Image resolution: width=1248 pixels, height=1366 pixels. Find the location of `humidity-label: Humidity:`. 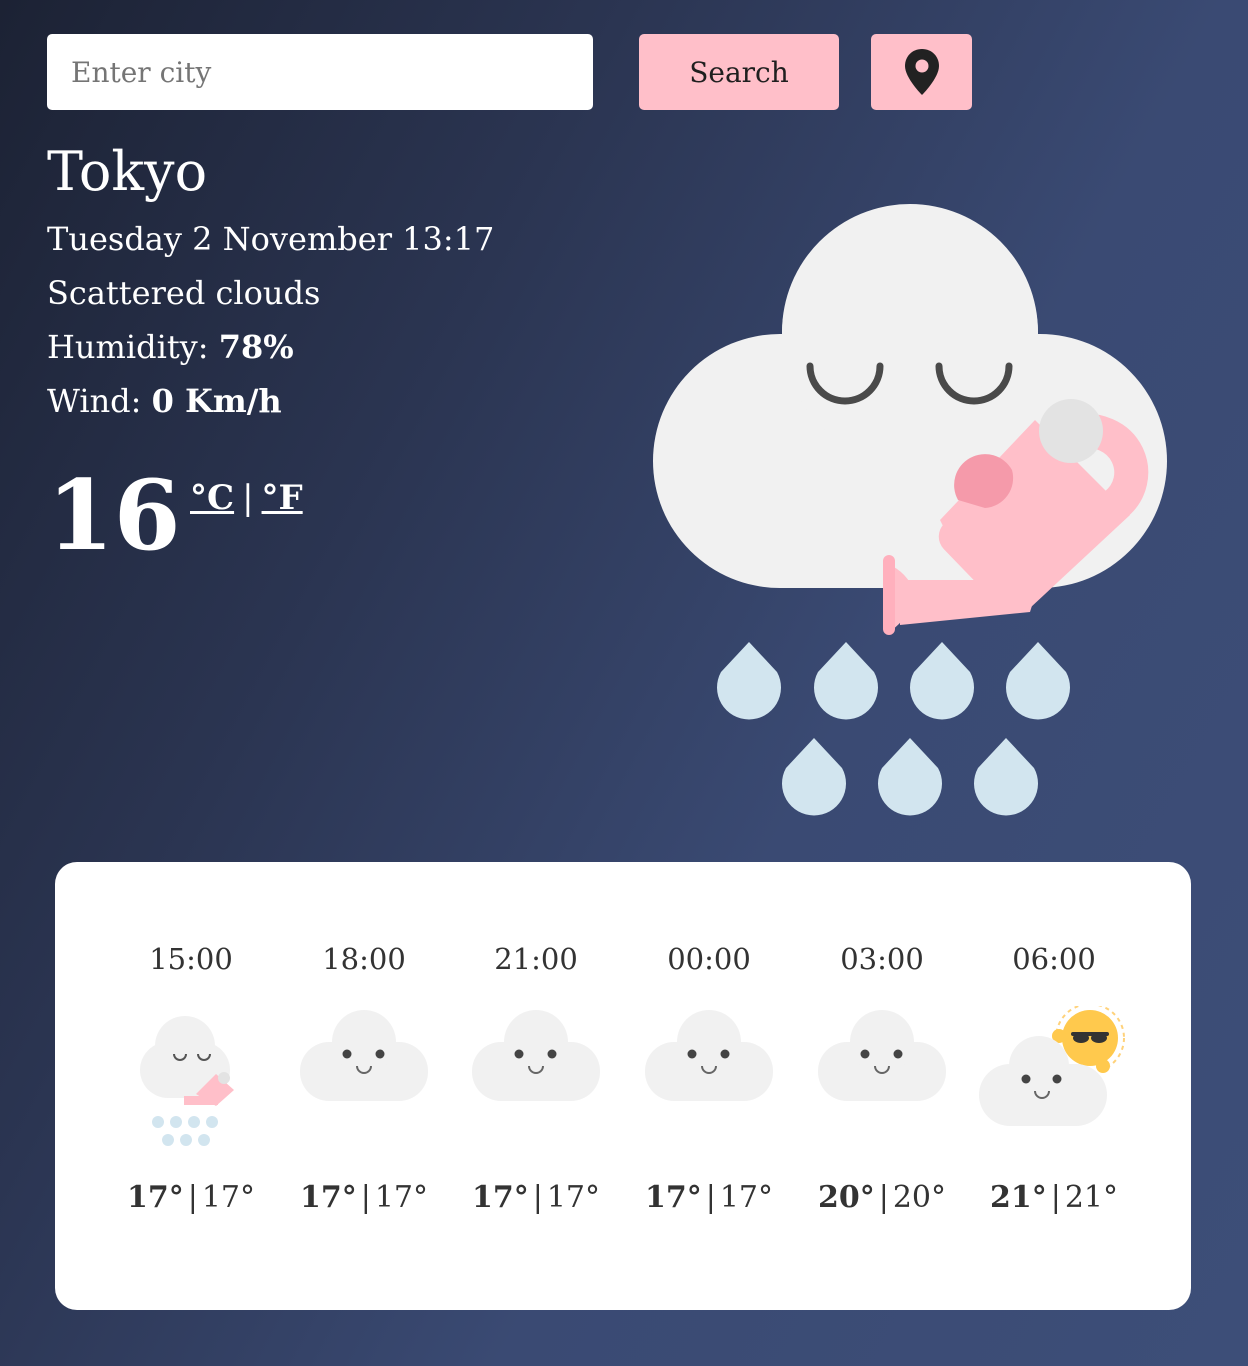

humidity-label: Humidity: is located at coordinates (128, 347).